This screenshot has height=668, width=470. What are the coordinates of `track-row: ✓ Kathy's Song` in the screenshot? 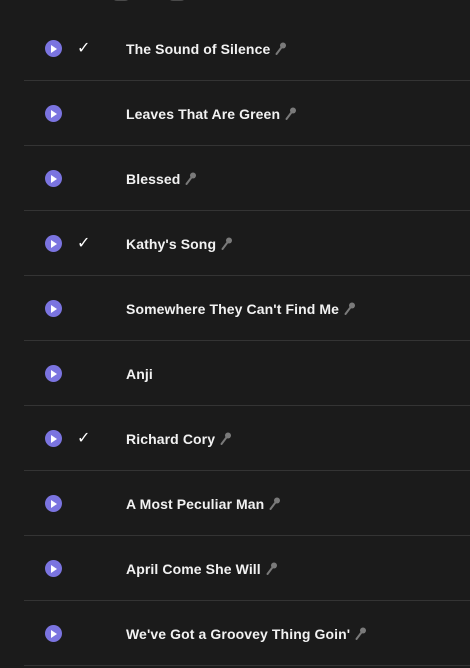 It's located at (247, 243).